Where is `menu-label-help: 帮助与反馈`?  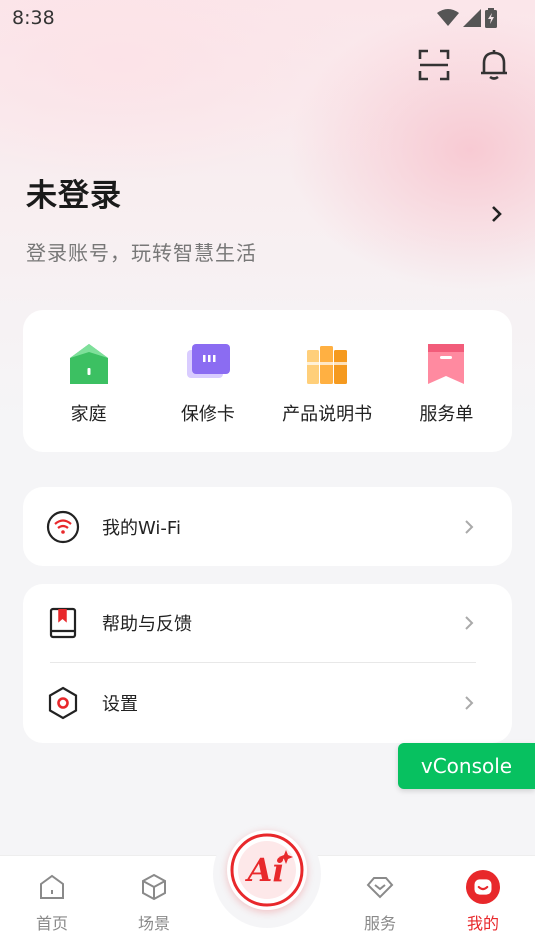 menu-label-help: 帮助与反馈 is located at coordinates (147, 624).